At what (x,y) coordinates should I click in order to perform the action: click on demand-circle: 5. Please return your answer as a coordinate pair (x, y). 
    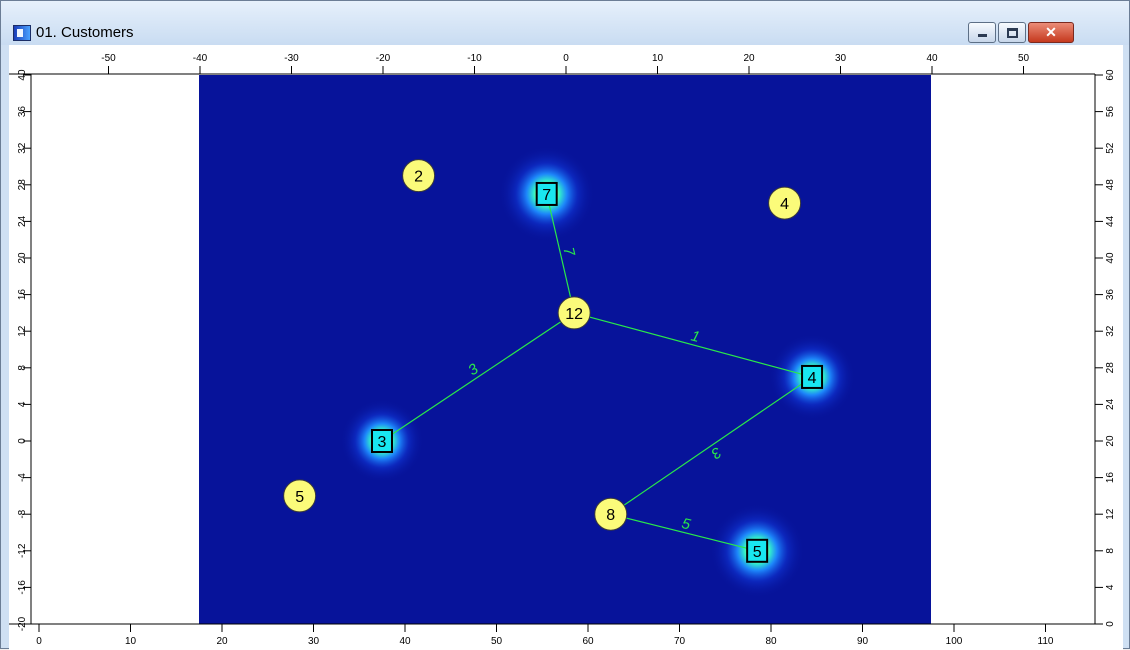
    Looking at the image, I should click on (300, 496).